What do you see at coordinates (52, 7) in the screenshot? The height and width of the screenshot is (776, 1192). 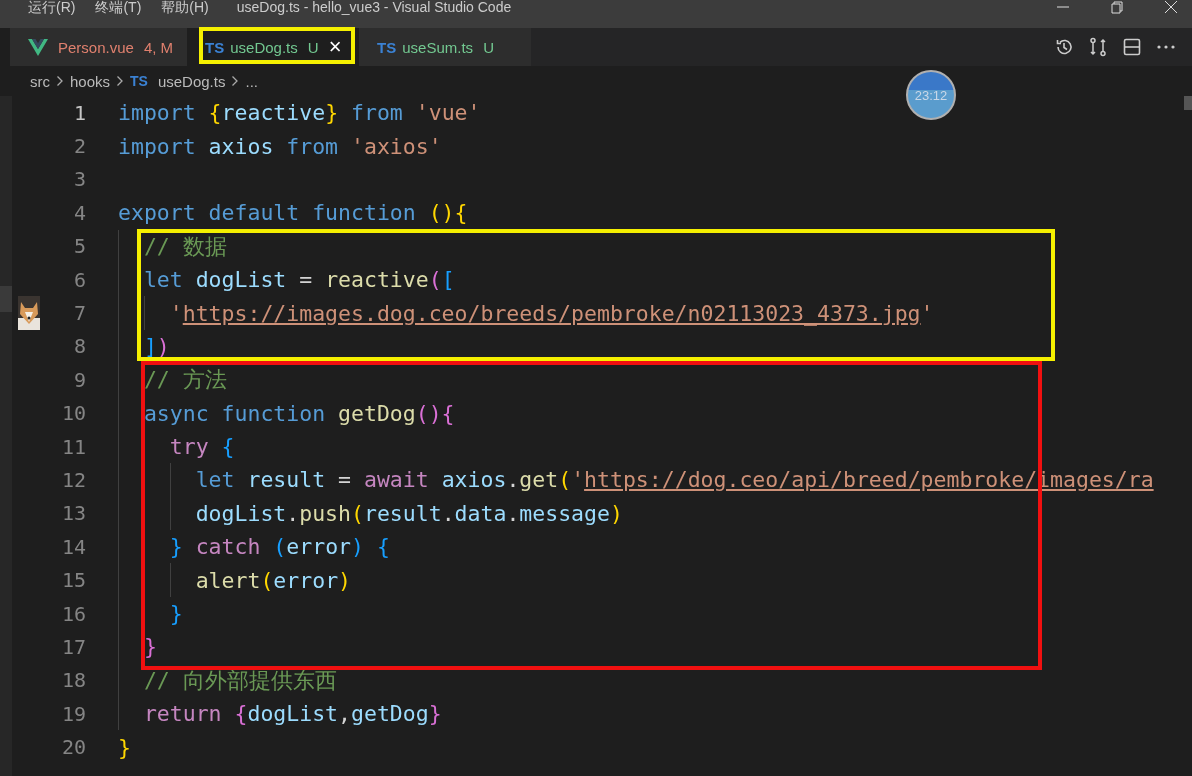 I see `menu-item: 运行(R)` at bounding box center [52, 7].